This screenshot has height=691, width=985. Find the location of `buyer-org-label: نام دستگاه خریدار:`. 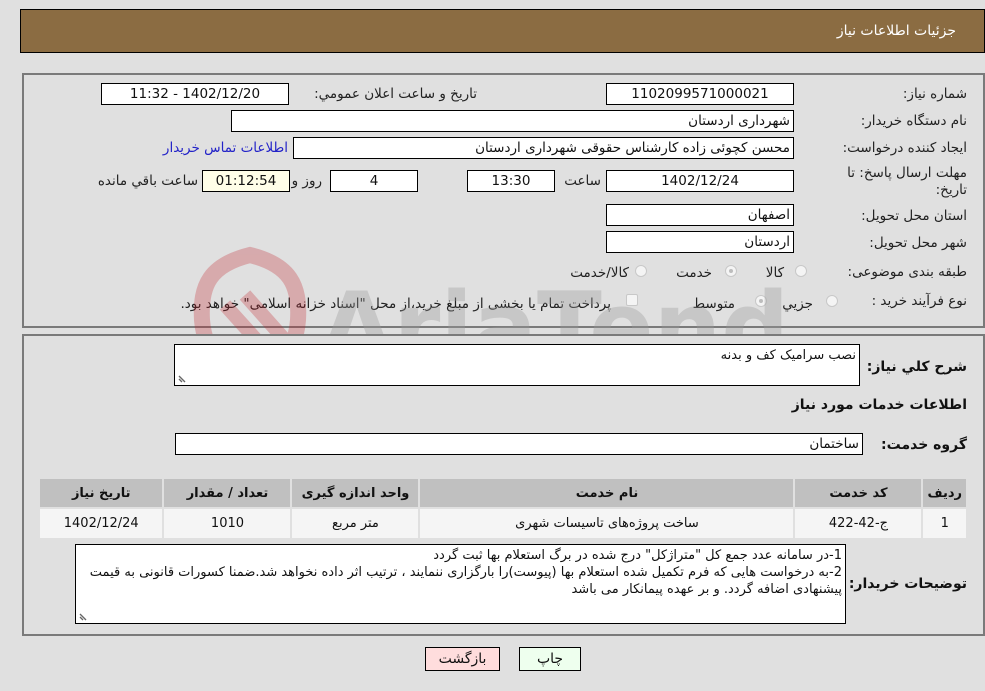

buyer-org-label: نام دستگاه خریدار: is located at coordinates (913, 121).